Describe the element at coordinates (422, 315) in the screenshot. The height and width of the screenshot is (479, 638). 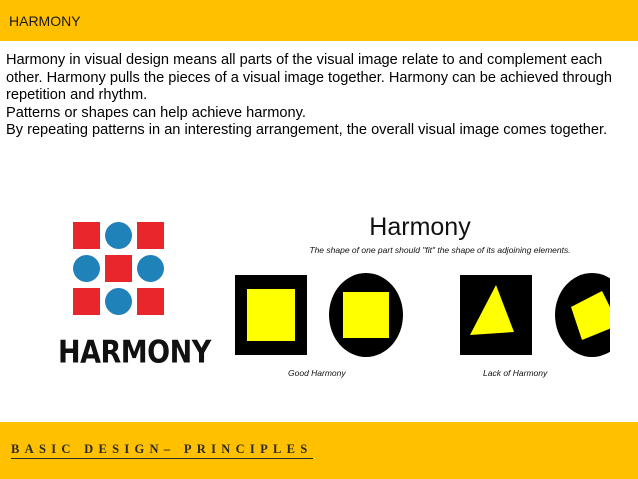
I see `harmony-examples` at that location.